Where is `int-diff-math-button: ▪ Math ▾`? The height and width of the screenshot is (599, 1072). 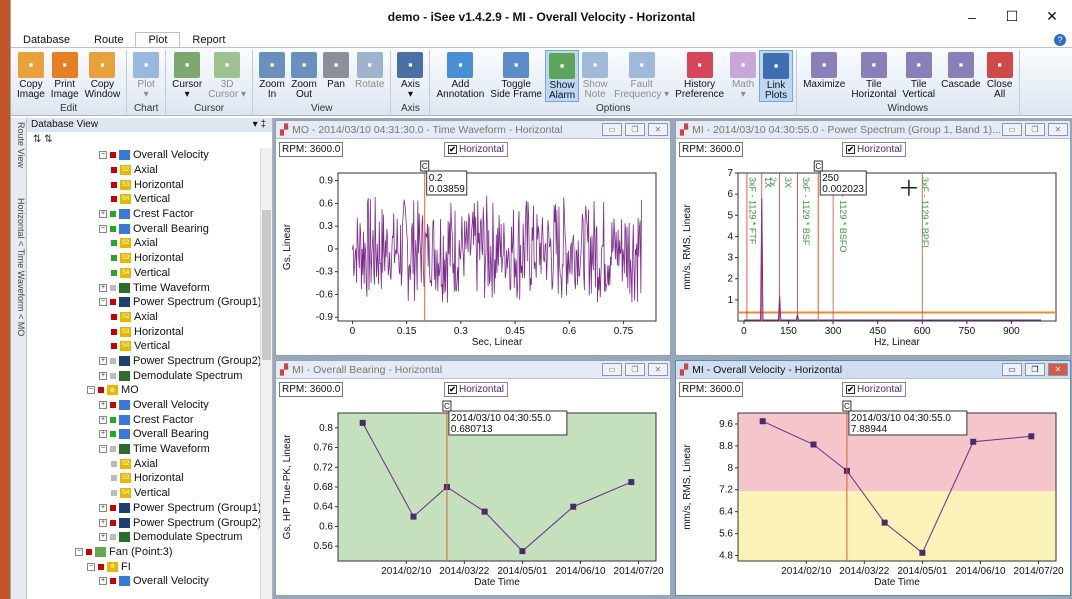
int-diff-math-button: ▪ Math ▾ is located at coordinates (743, 76).